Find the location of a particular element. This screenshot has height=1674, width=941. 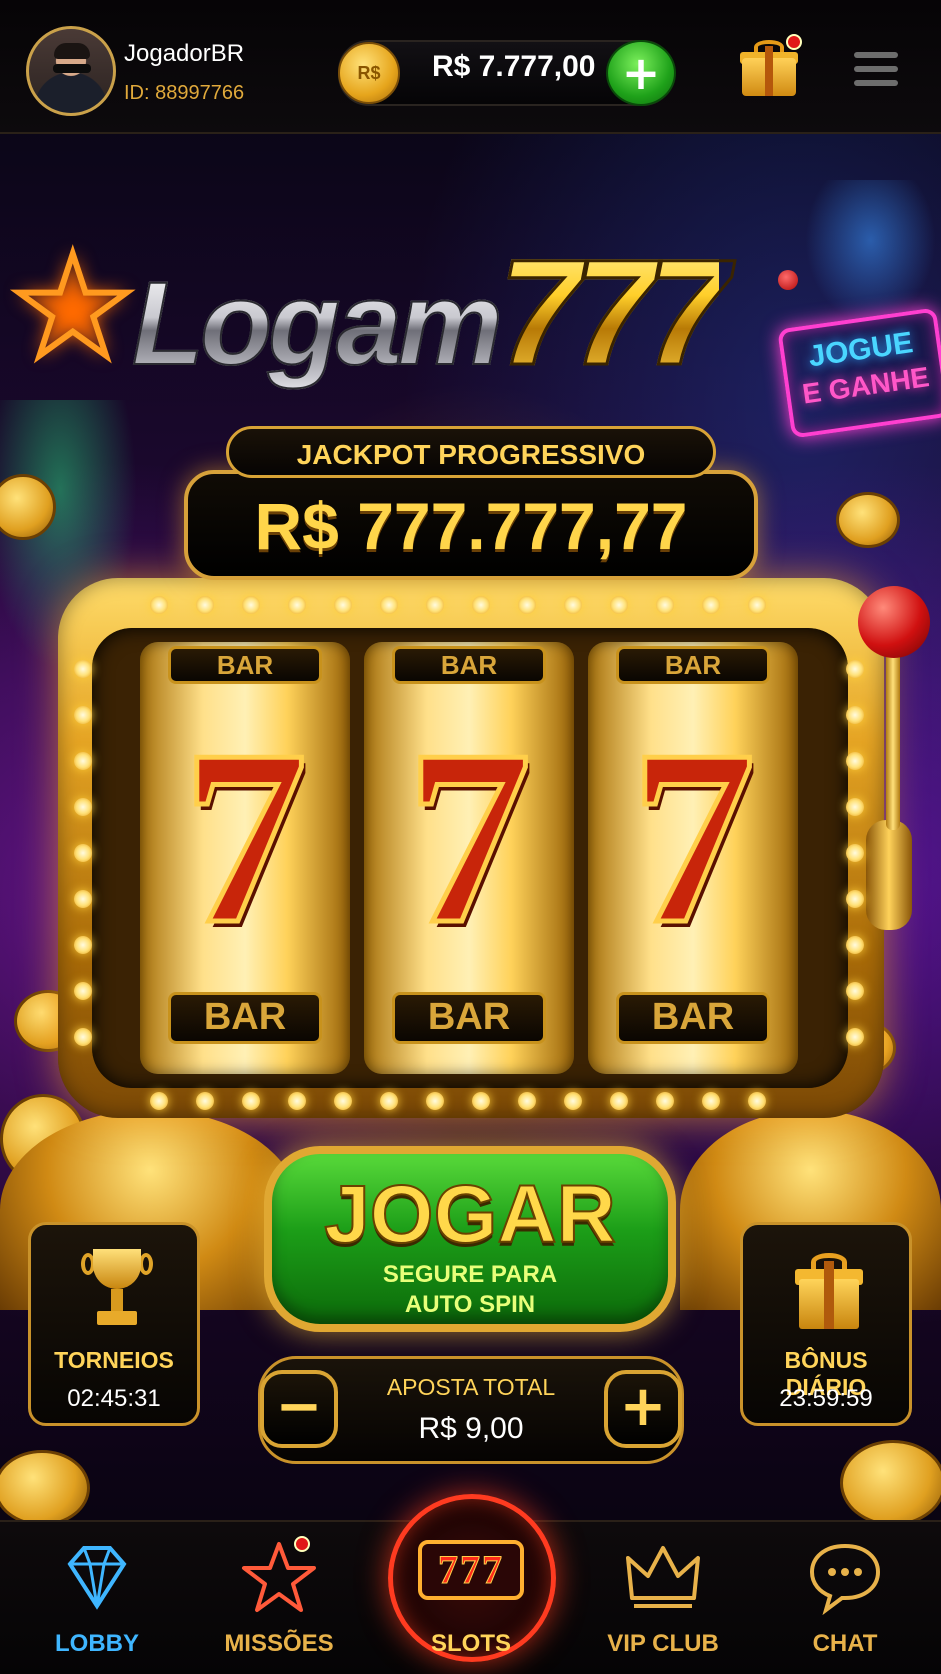

tournaments-button: TORNEIOS 02:45:31 is located at coordinates (114, 1324).